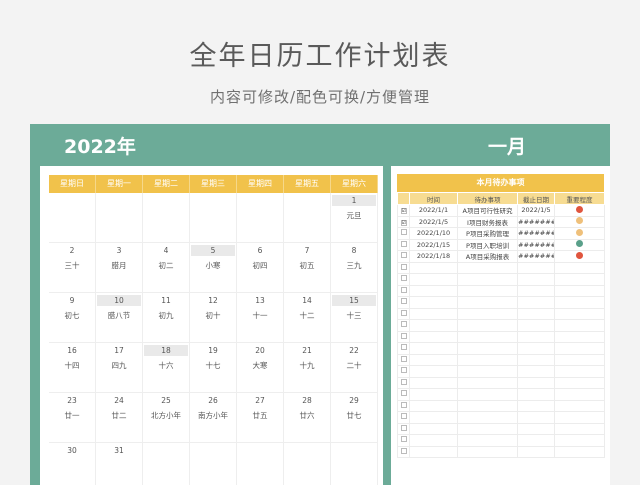  Describe the element at coordinates (354, 268) in the screenshot. I see `calendar-day-cell: 8 三九` at that location.